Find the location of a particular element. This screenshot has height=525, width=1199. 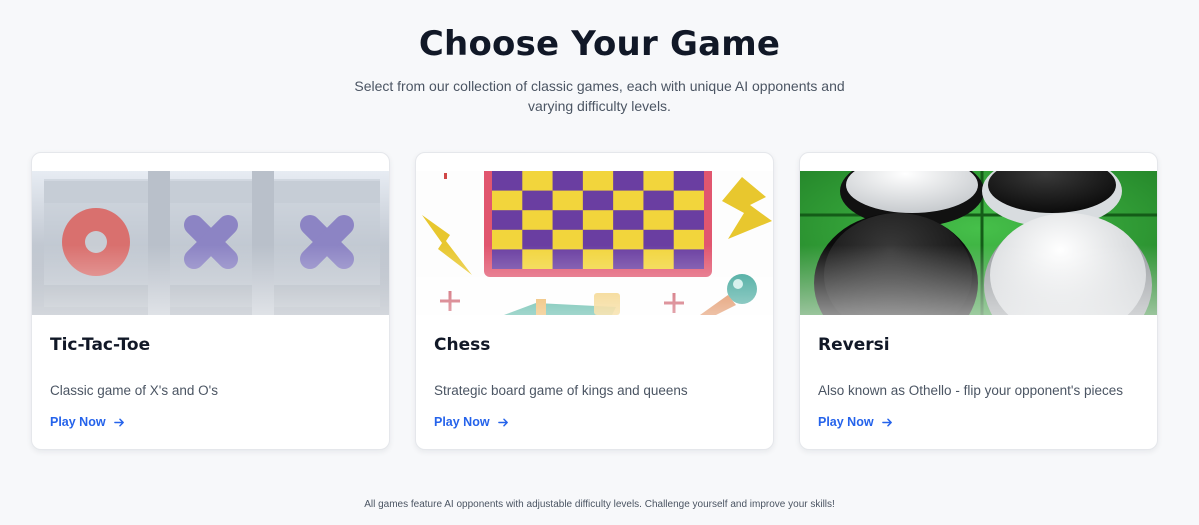

tic-tac-toe-board-icon is located at coordinates (210, 243).